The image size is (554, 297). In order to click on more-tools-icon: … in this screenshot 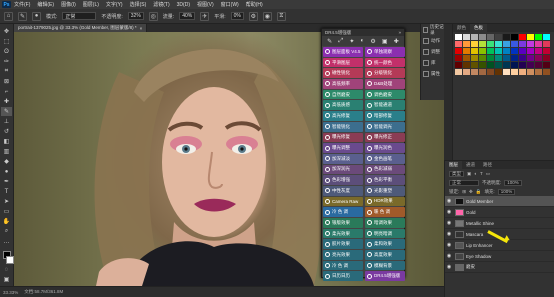, I will do `click(6, 241)`.